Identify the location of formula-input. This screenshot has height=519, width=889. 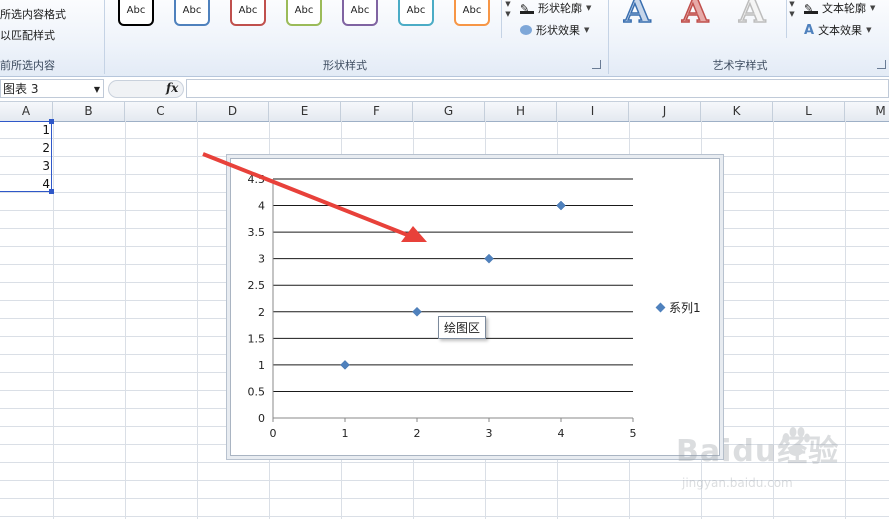
(537, 88).